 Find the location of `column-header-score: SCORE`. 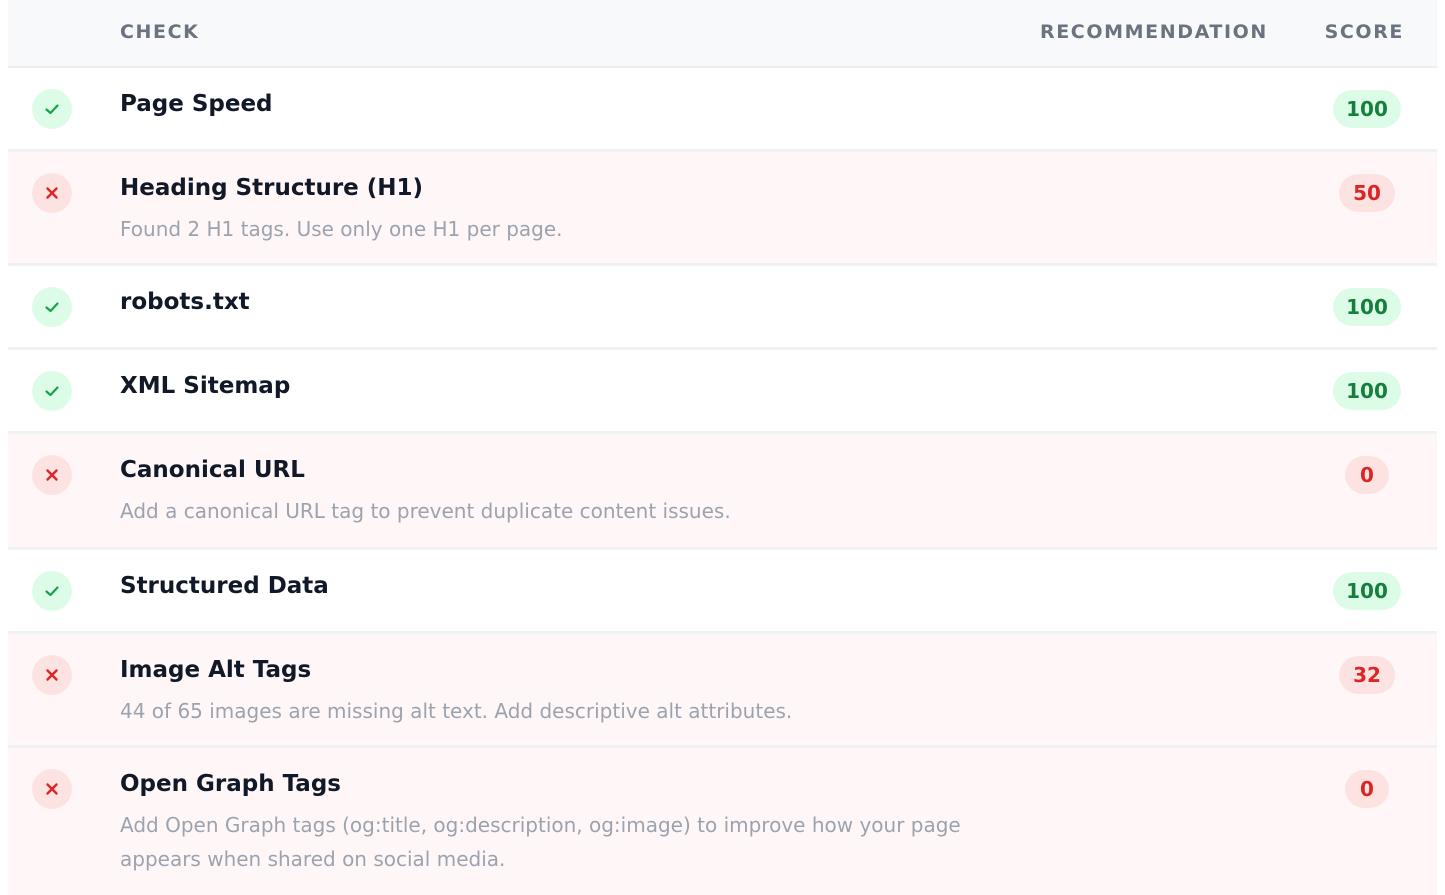

column-header-score: SCORE is located at coordinates (1364, 32).